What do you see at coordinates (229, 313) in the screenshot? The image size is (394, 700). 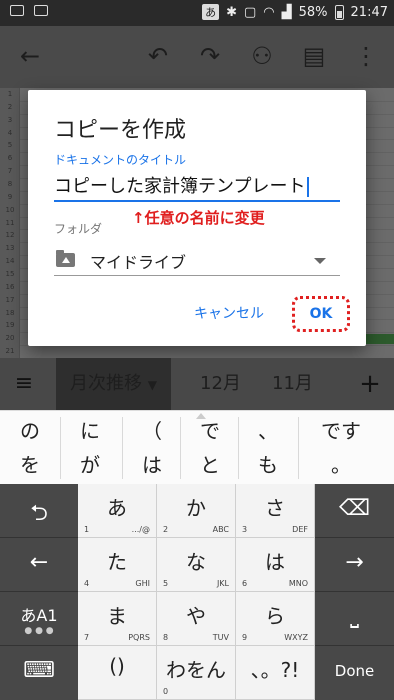 I see `cancel-button: キャンセル` at bounding box center [229, 313].